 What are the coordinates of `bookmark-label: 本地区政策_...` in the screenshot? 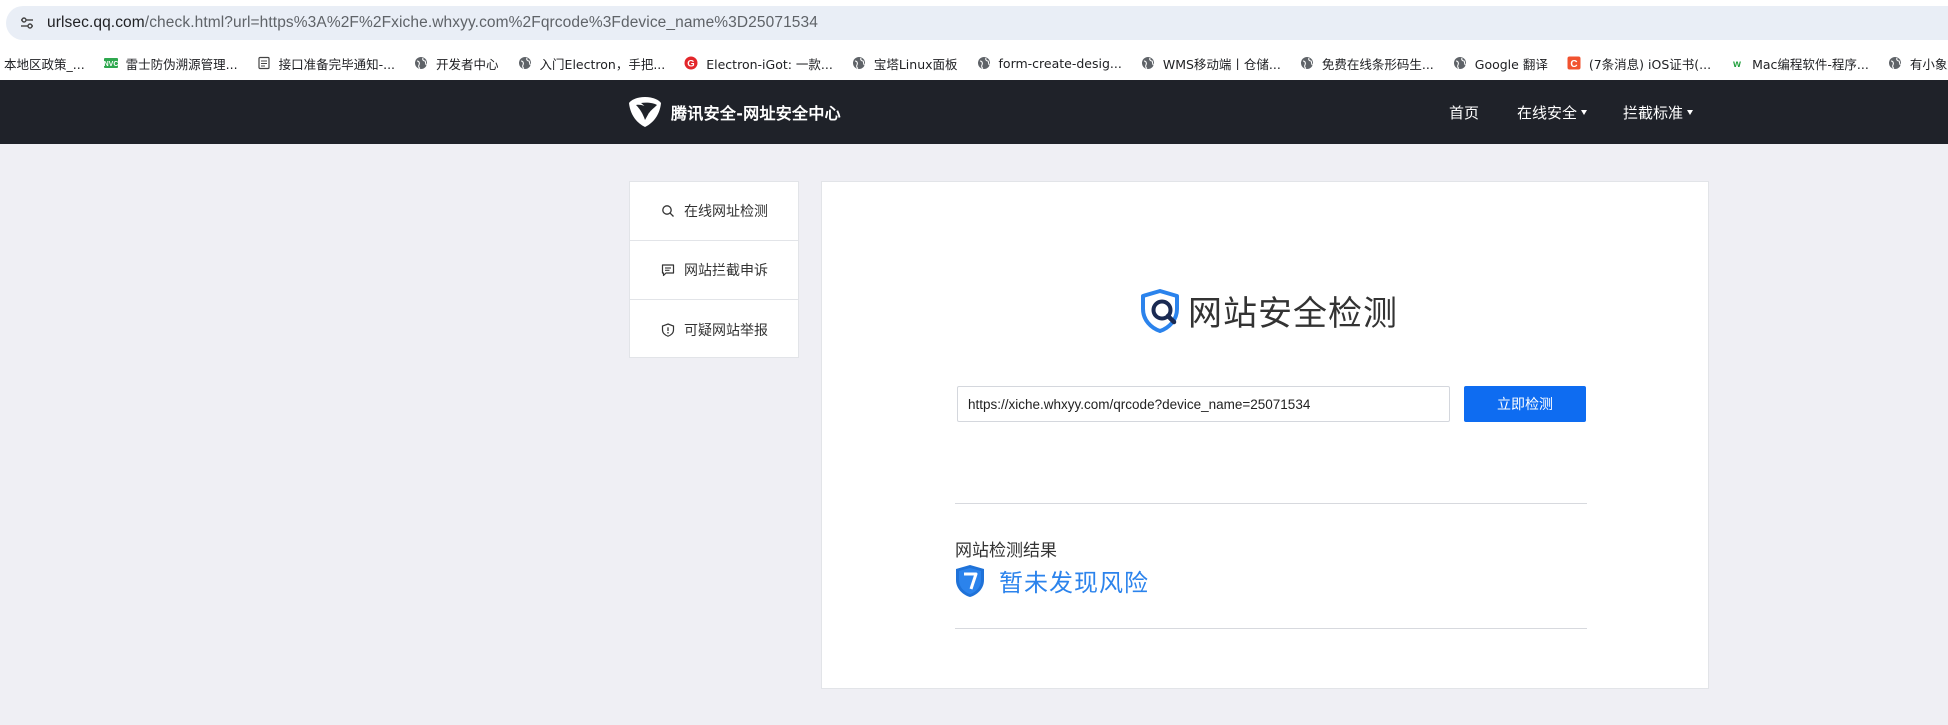 It's located at (44, 64).